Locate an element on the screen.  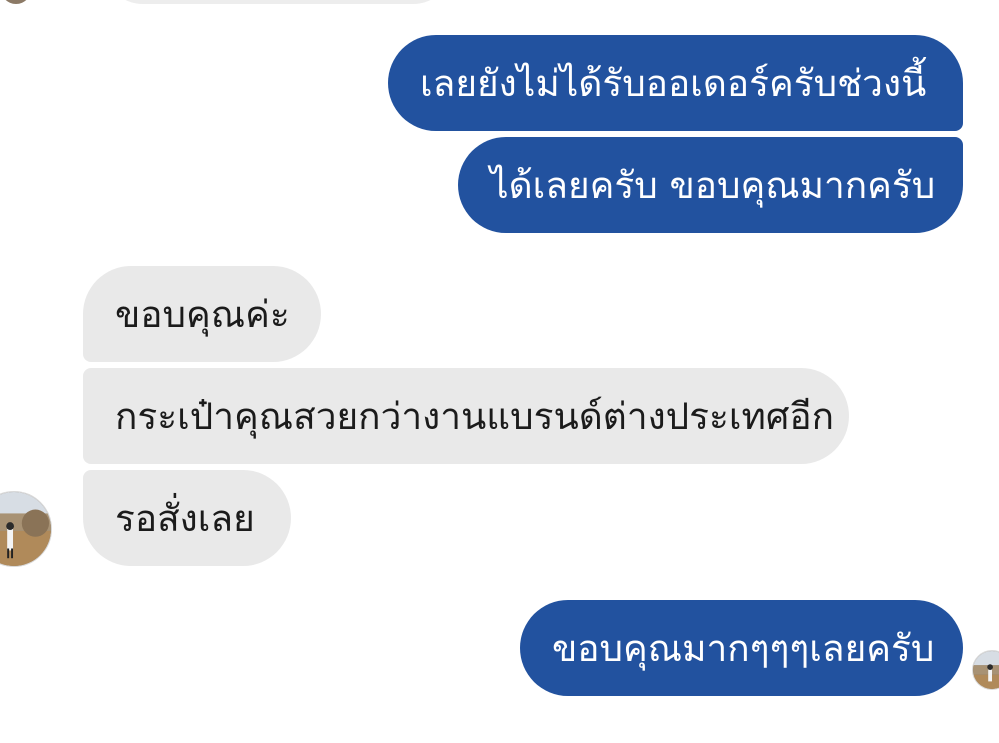
contact-avatar-photo-icon is located at coordinates (25, 529).